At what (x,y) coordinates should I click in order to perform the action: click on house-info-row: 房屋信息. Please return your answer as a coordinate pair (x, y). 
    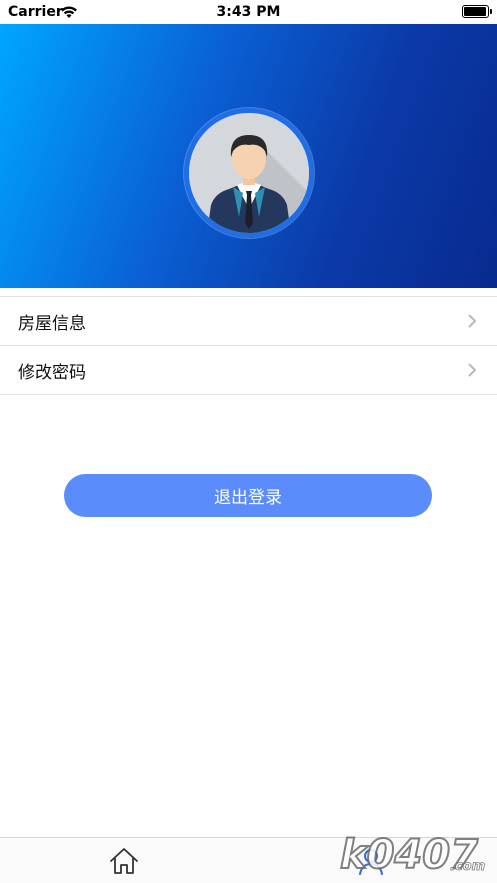
    Looking at the image, I should click on (248, 321).